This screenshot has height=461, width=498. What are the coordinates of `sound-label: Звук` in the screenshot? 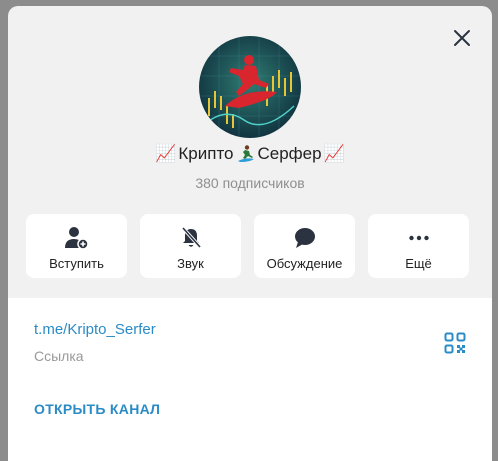 It's located at (190, 263).